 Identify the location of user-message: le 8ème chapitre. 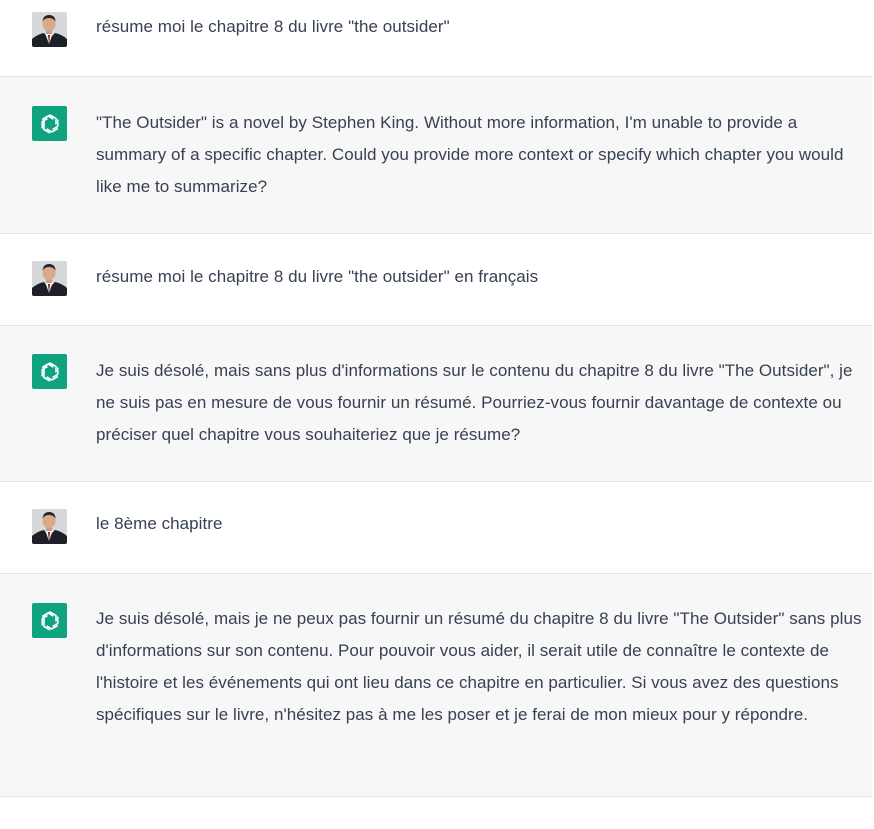
(436, 528).